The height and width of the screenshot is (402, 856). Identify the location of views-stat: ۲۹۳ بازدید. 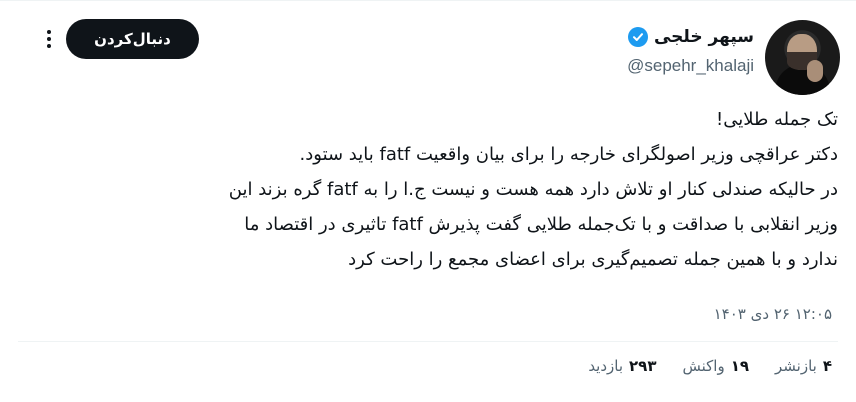
(622, 366).